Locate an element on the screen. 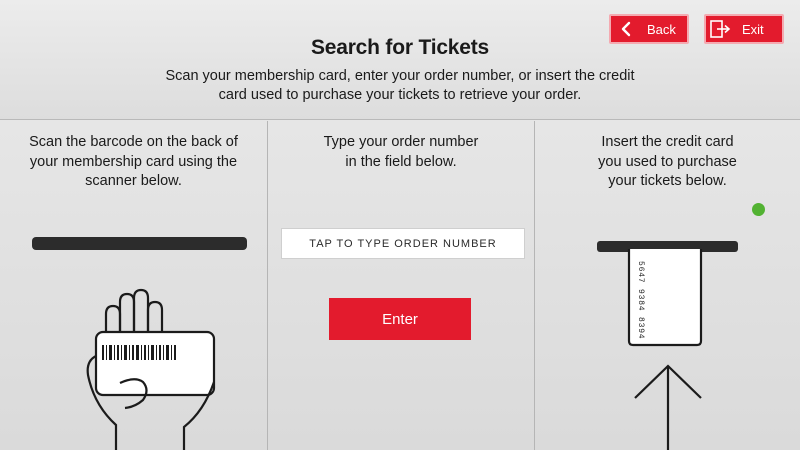  card-number: 5647 9384 8394 is located at coordinates (640, 300).